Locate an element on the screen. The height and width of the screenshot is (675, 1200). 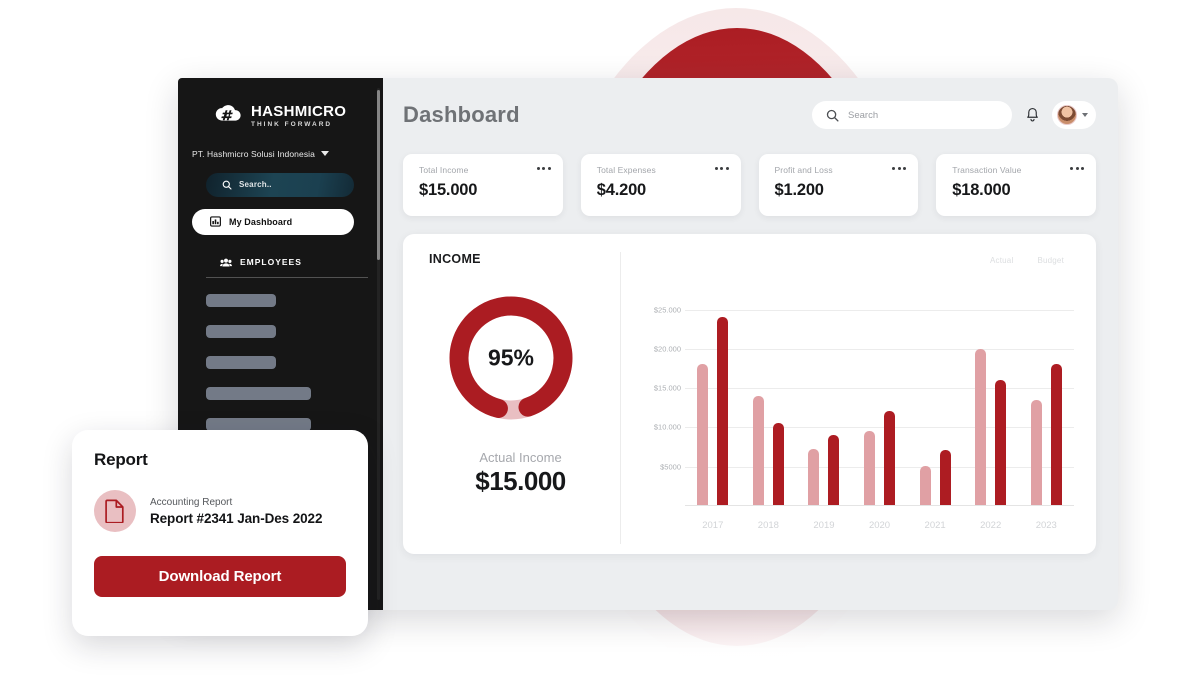
sidebar-section-label: EMPLOYEES is located at coordinates (271, 262).